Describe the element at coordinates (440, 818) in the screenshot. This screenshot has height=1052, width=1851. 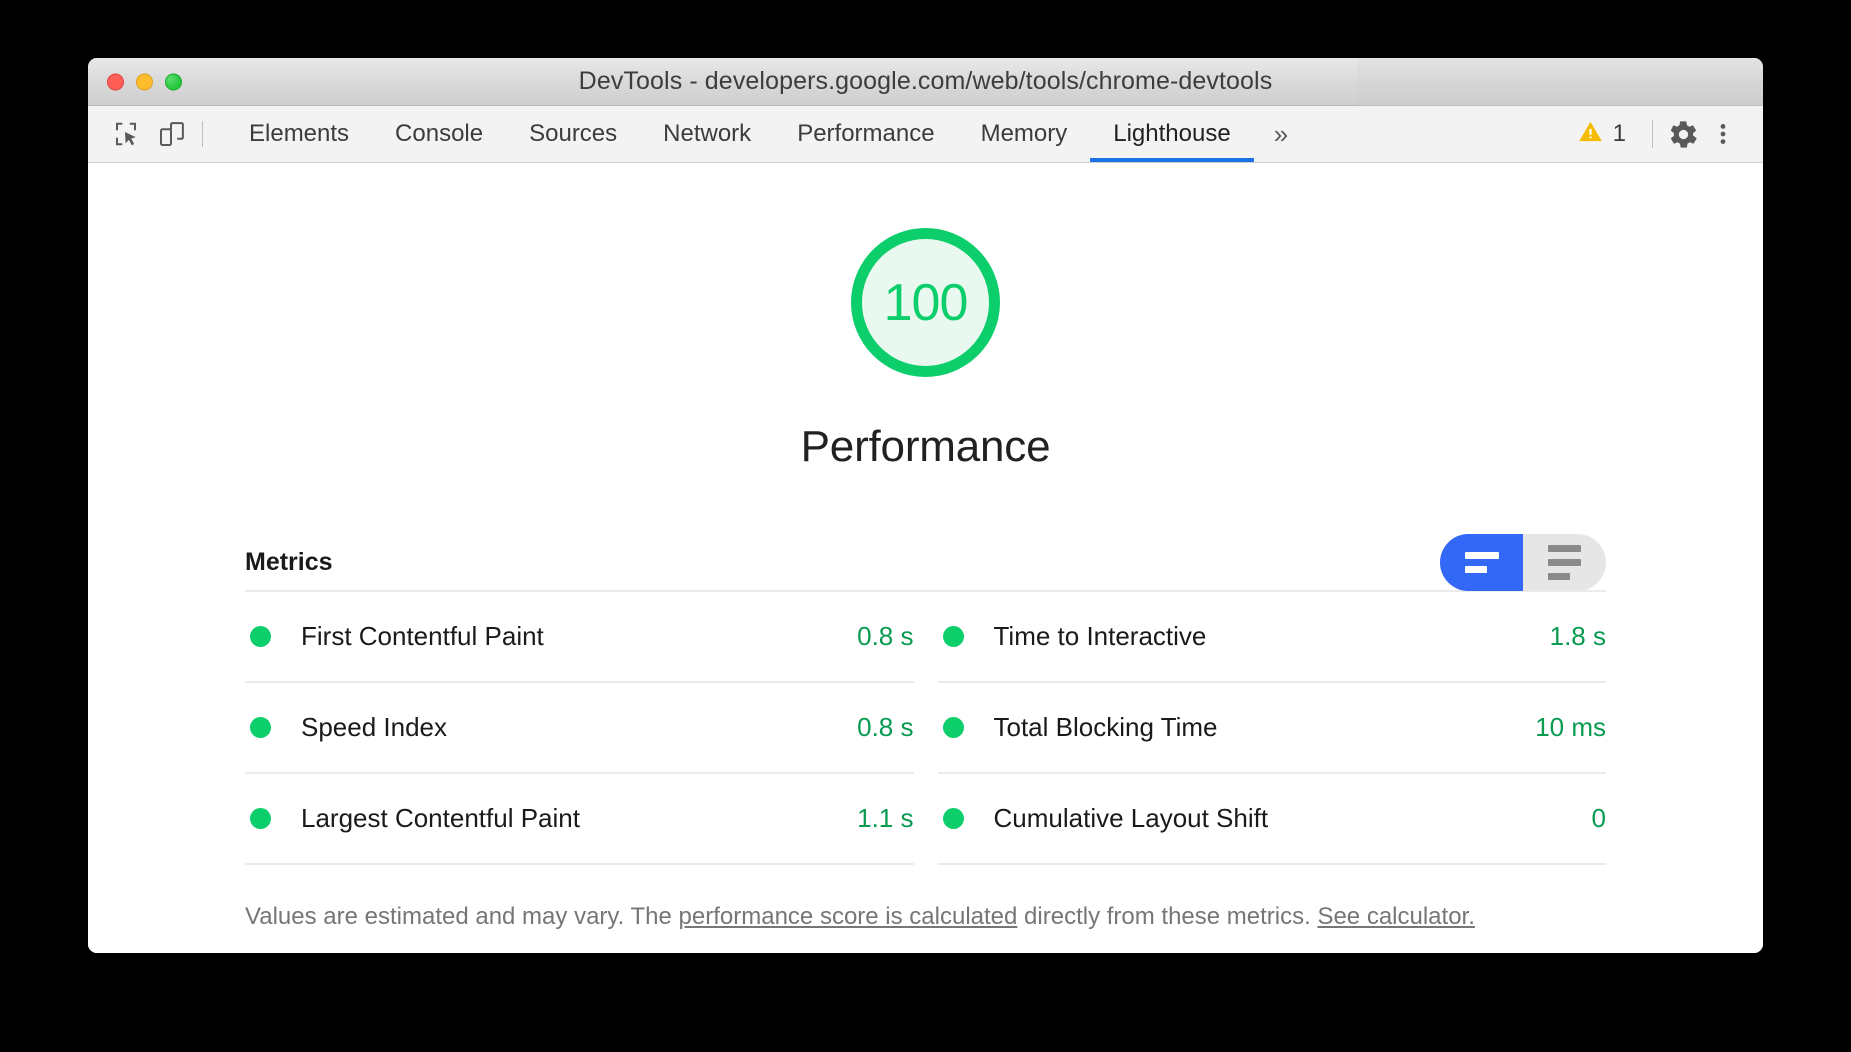
I see `metric-label: Largest Contentful Paint` at that location.